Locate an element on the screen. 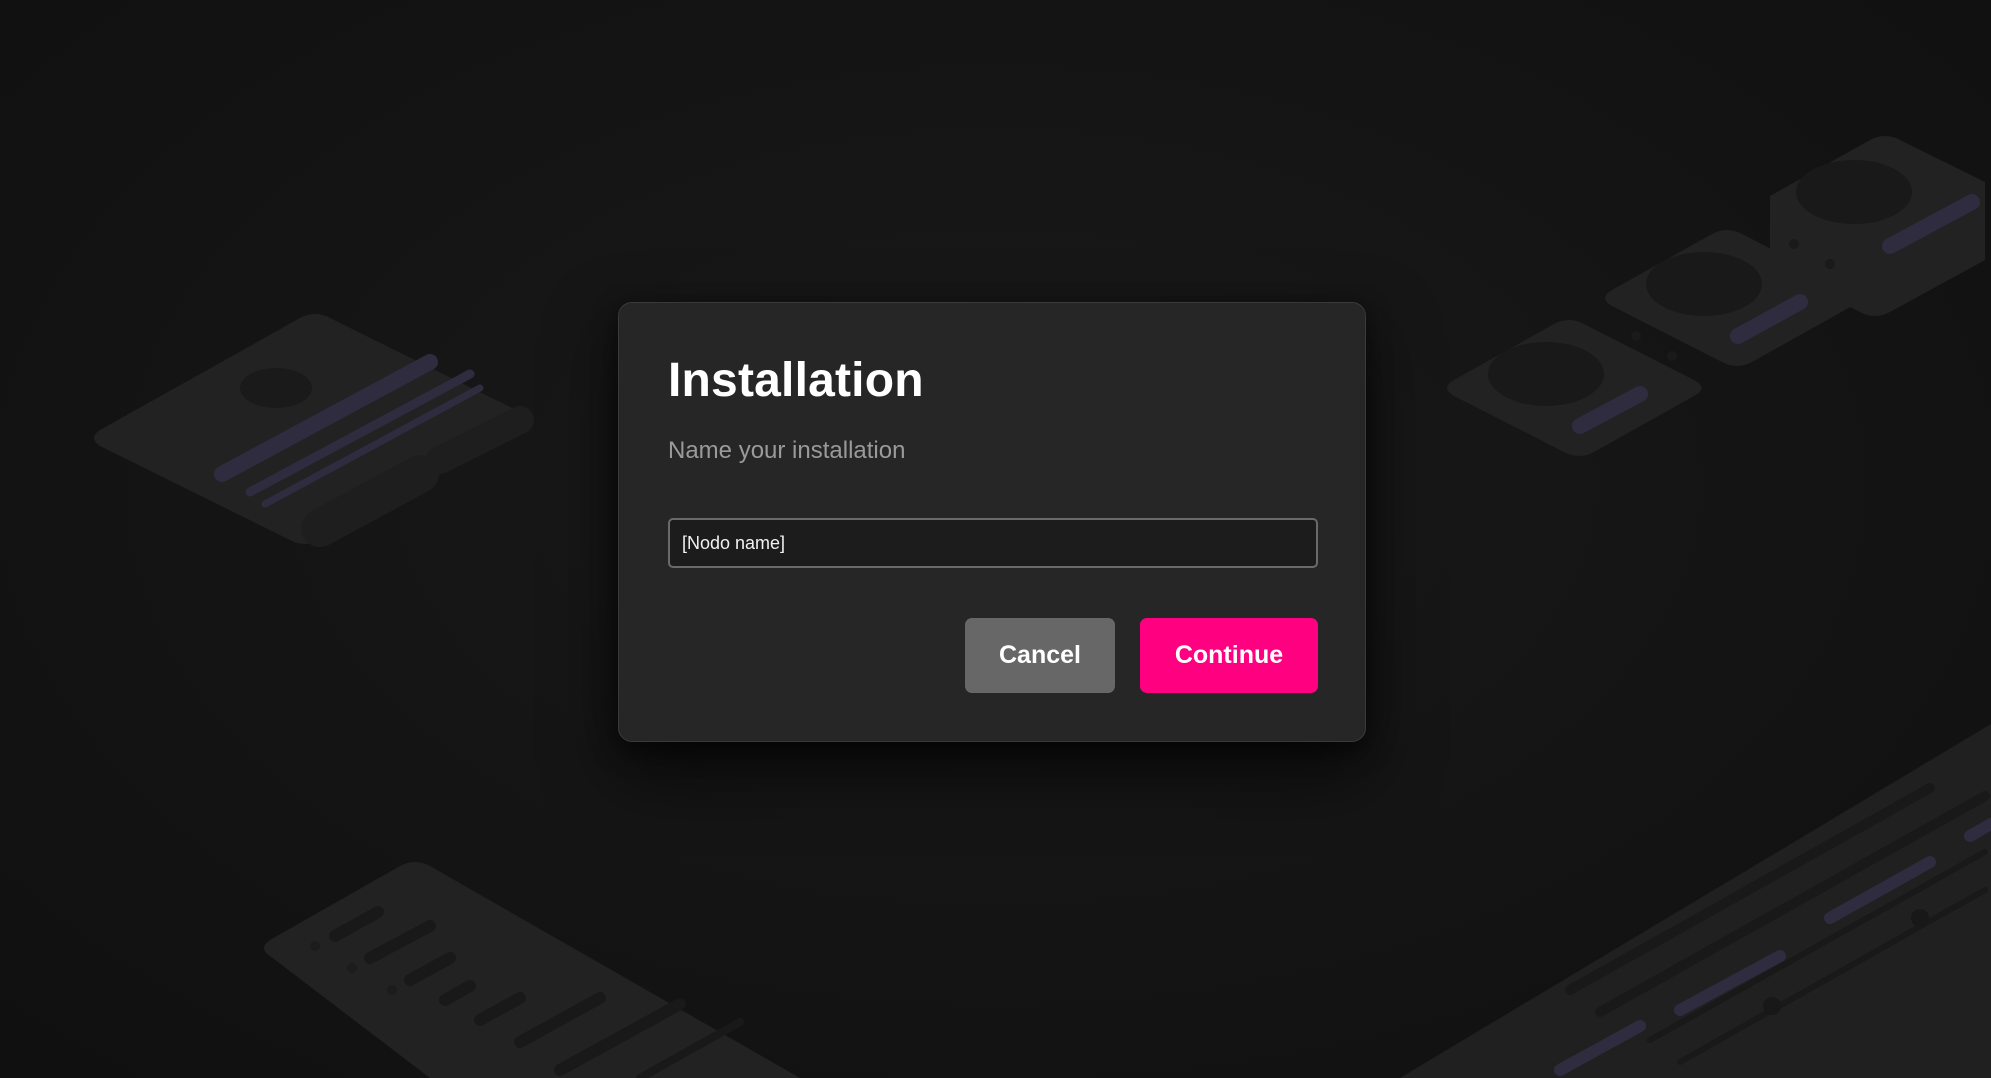 The image size is (1991, 1078). cancel-button: Cancel is located at coordinates (1040, 655).